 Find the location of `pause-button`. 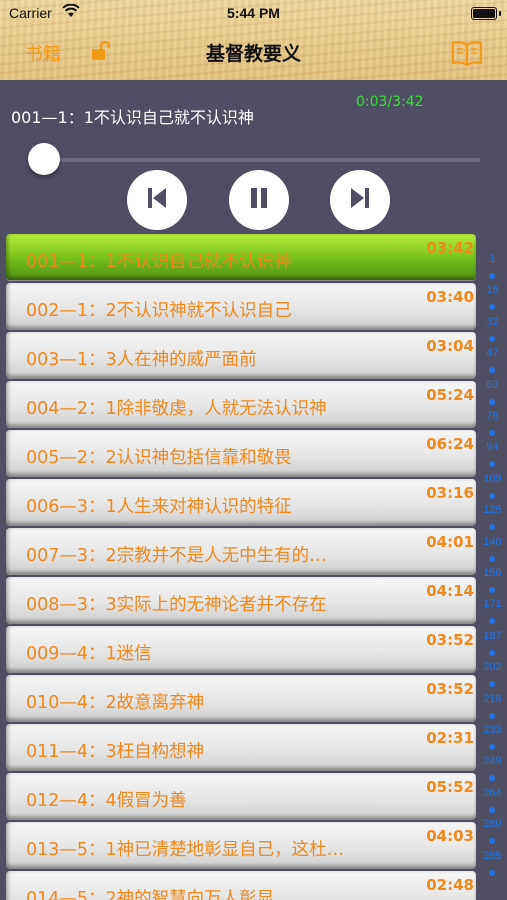

pause-button is located at coordinates (259, 200).